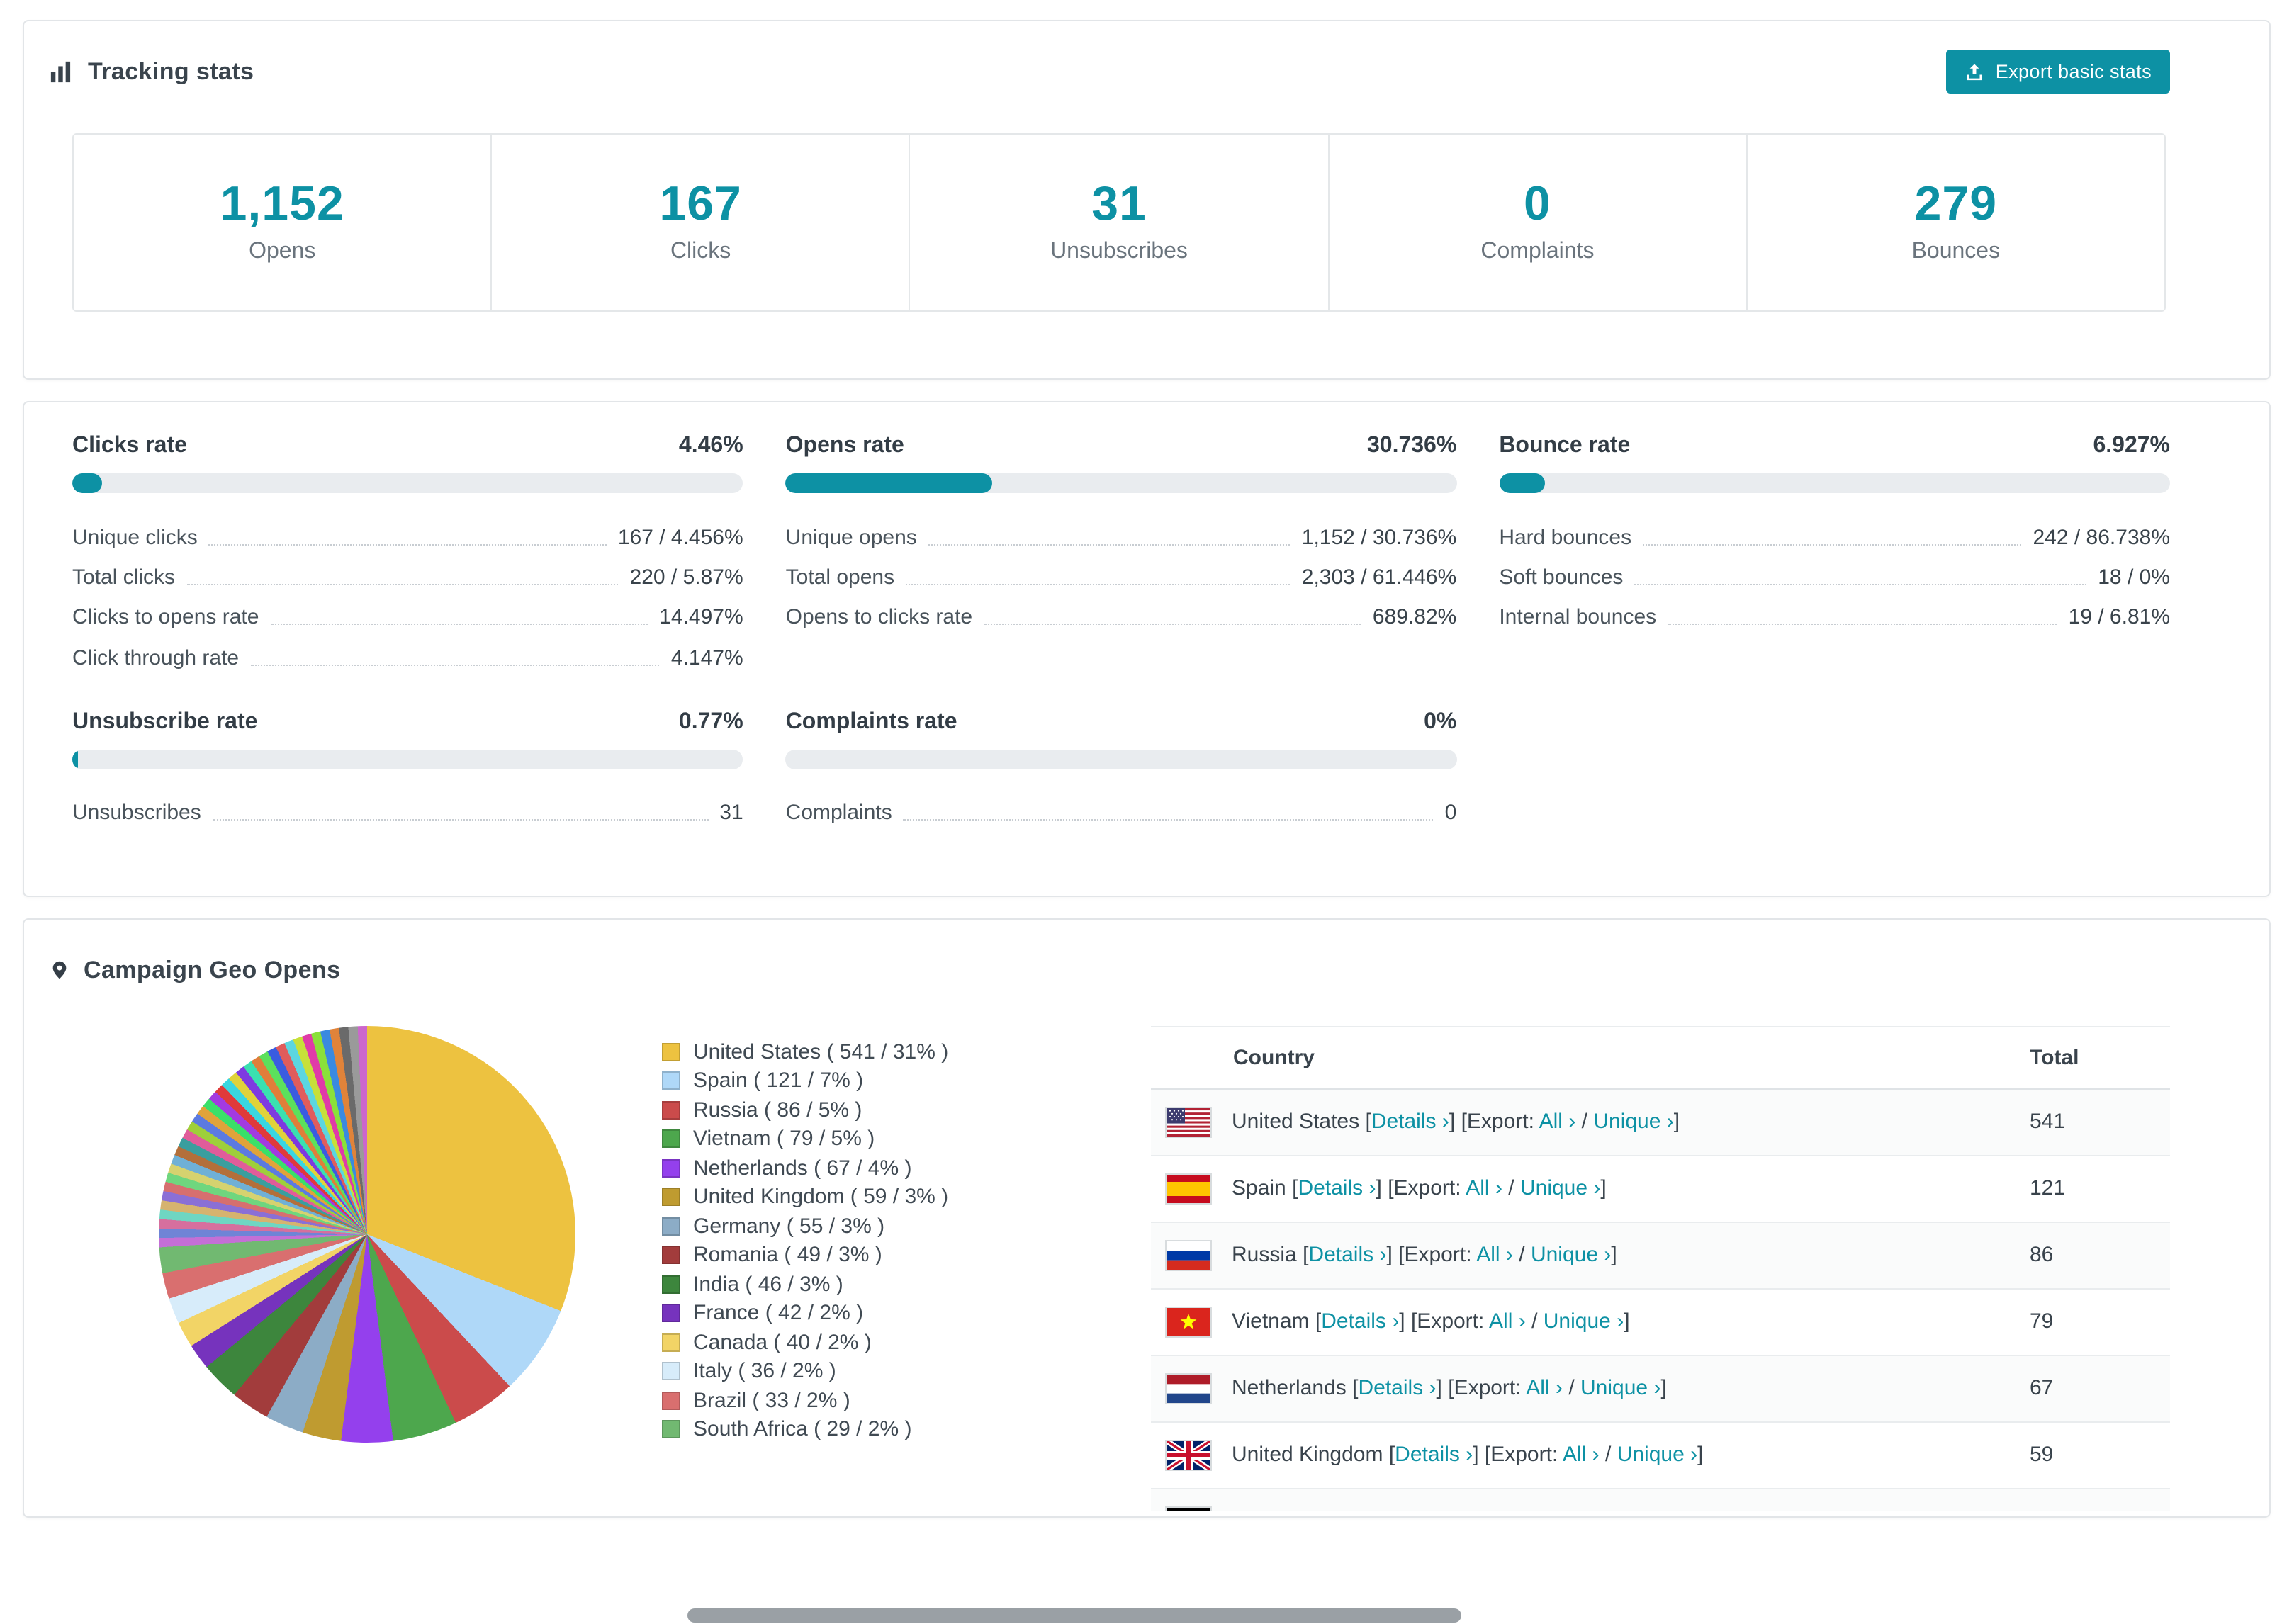  What do you see at coordinates (851, 537) in the screenshot?
I see `stat-row-label: Unique opens` at bounding box center [851, 537].